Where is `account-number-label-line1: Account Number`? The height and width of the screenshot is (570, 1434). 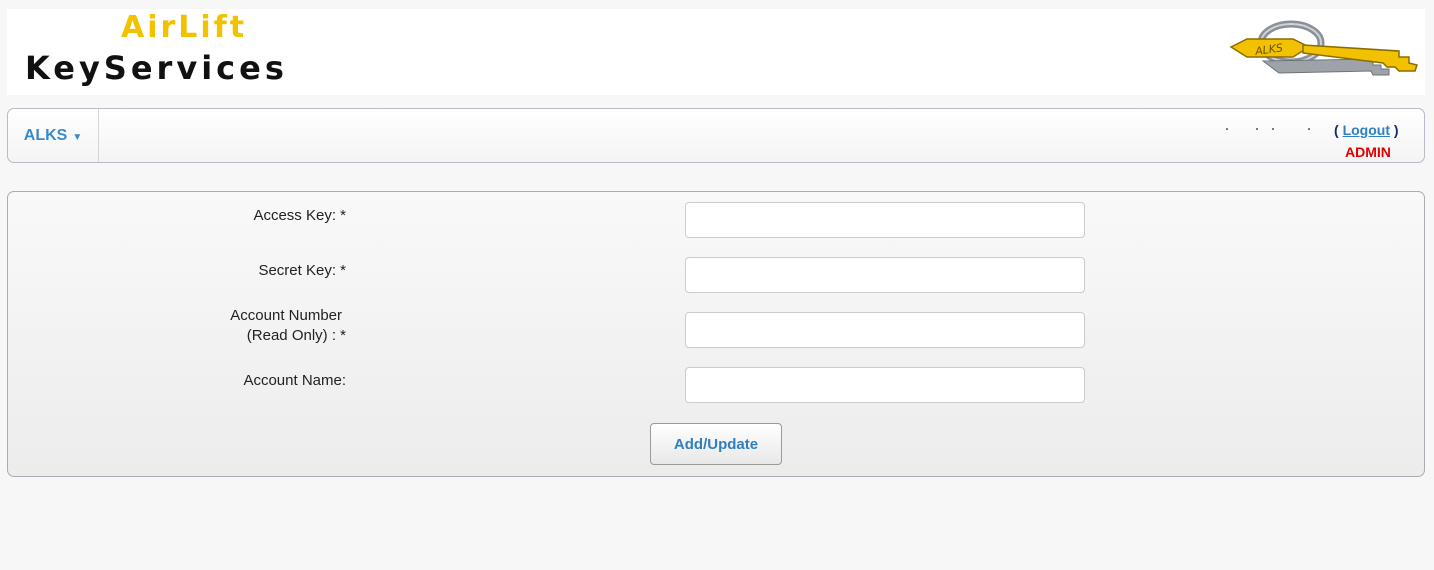
account-number-label-line1: Account Number is located at coordinates (286, 315).